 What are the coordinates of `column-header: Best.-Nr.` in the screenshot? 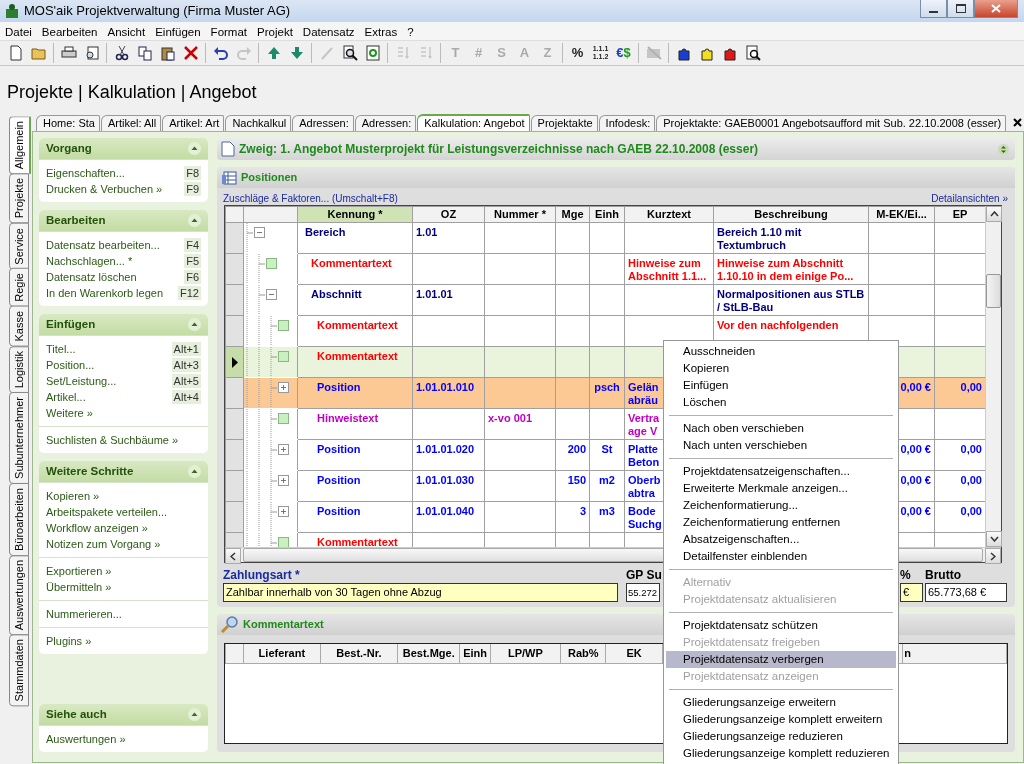 It's located at (359, 653).